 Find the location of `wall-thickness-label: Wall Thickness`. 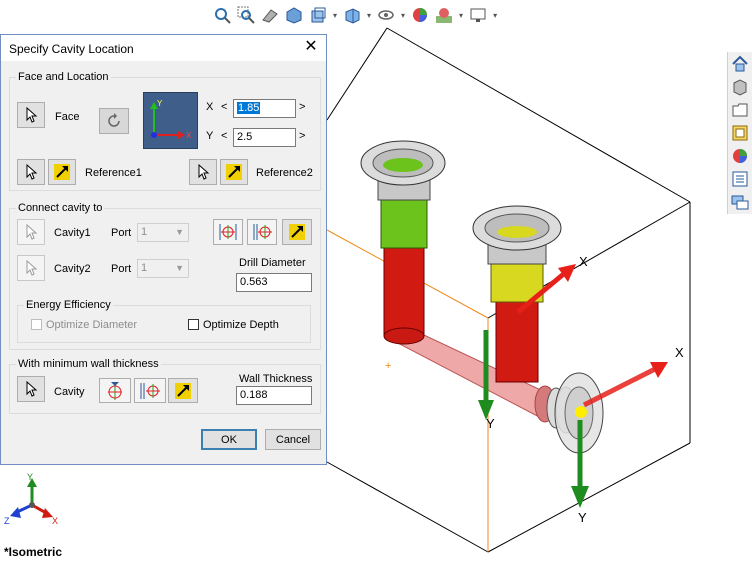

wall-thickness-label: Wall Thickness is located at coordinates (276, 379).